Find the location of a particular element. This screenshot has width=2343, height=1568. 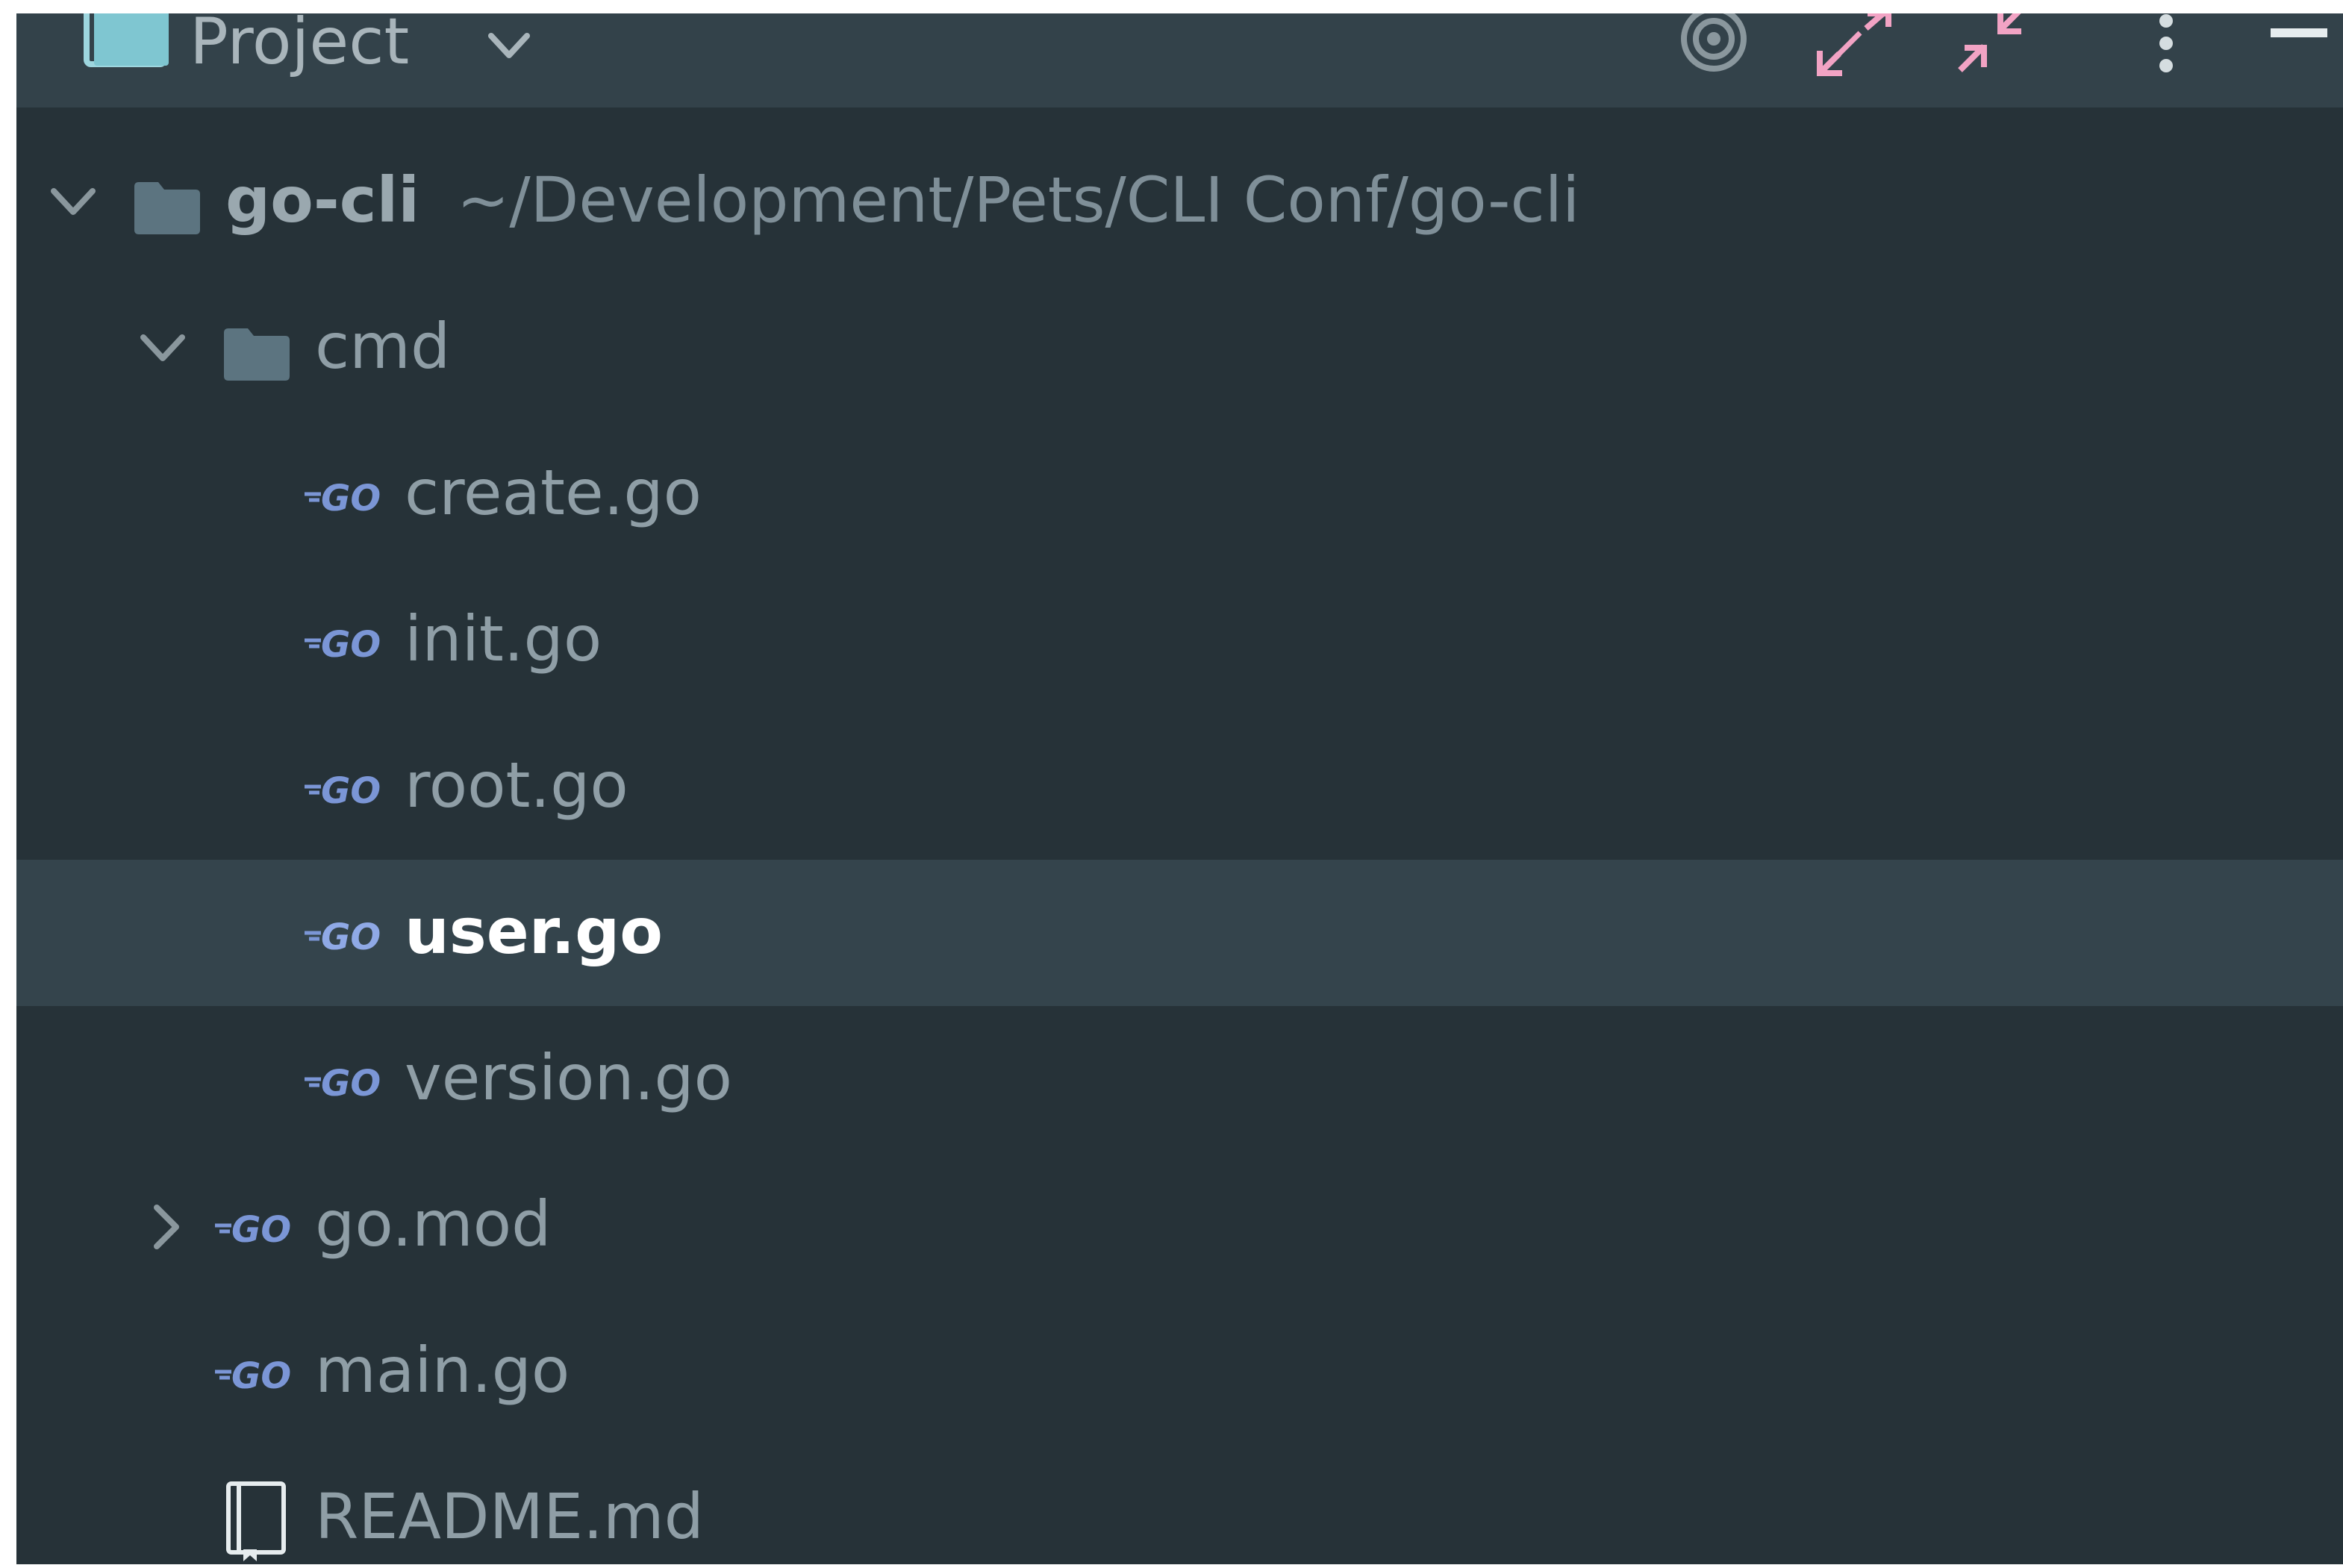

tree-node-version-go: GO version.go is located at coordinates (1179, 1079).